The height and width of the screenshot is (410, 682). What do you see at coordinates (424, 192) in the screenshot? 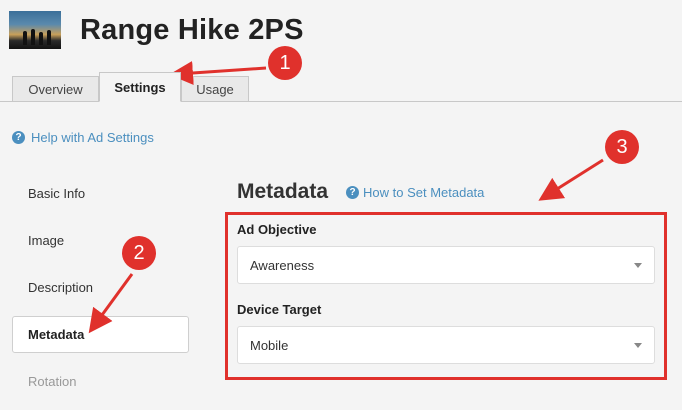
I see `how-to-set-metadata-label: How to Set Metadata` at bounding box center [424, 192].